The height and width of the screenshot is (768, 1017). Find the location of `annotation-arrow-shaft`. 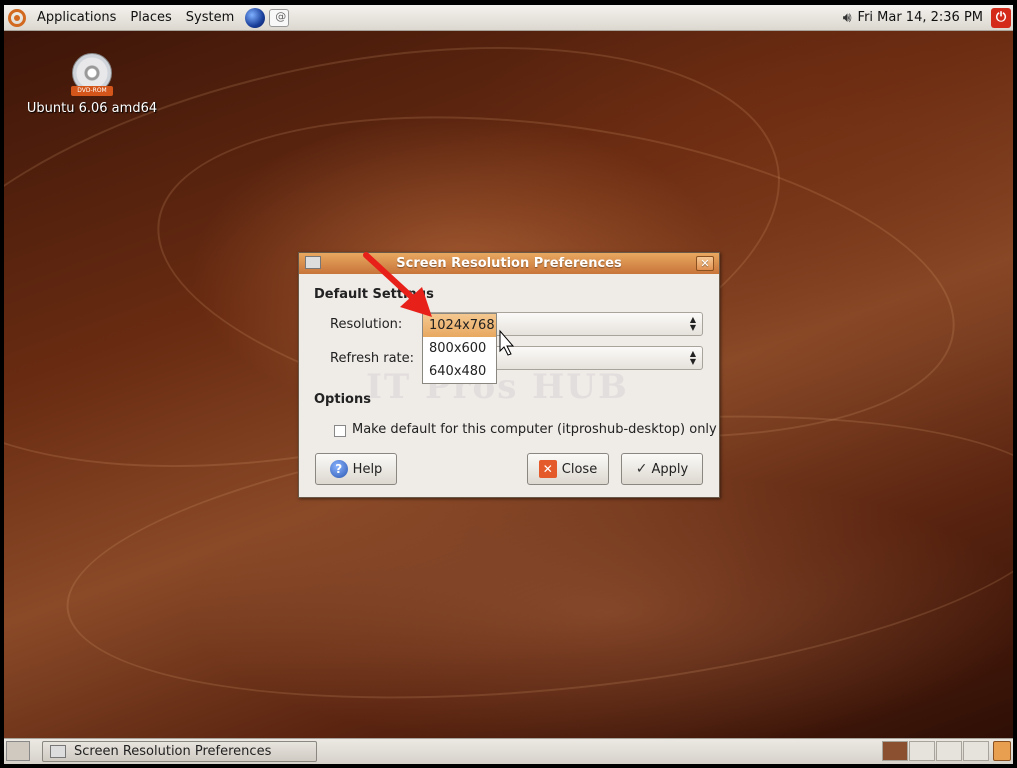

annotation-arrow-shaft is located at coordinates (391, 278).